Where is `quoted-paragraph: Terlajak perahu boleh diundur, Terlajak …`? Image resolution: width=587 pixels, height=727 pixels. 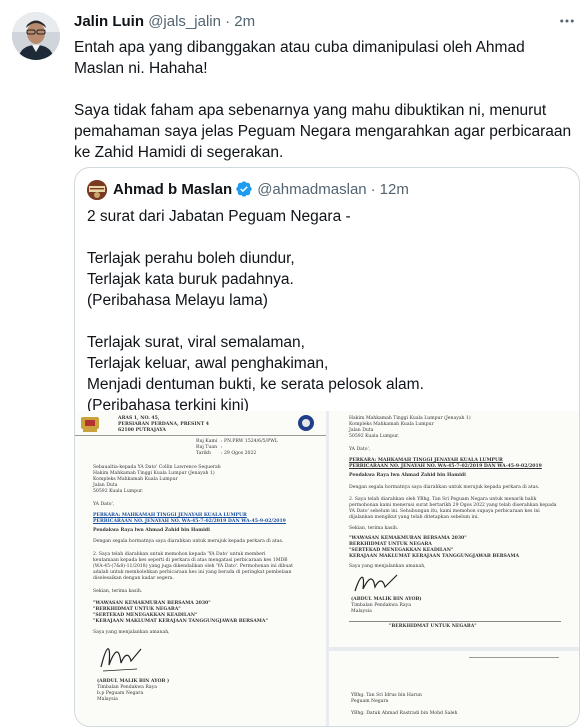 quoted-paragraph: Terlajak perahu boleh diundur, Terlajak … is located at coordinates (327, 279).